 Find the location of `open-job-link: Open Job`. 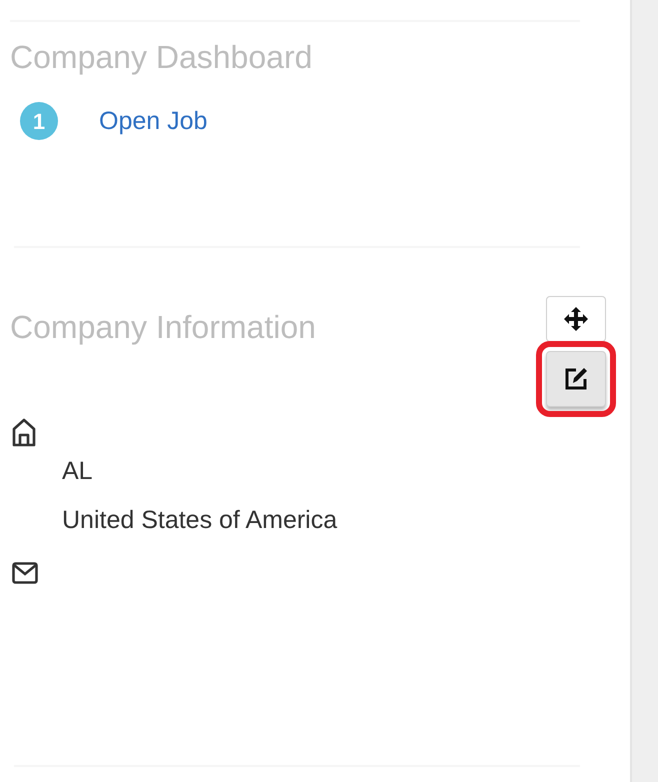

open-job-link: Open Job is located at coordinates (153, 121).